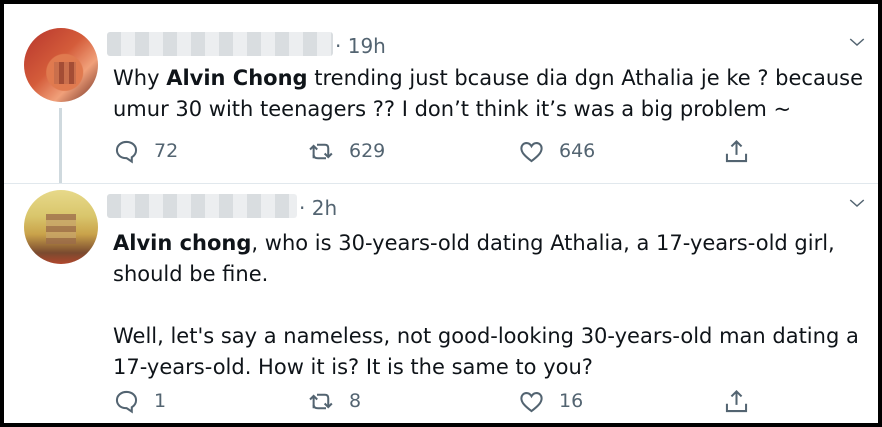 Image resolution: width=882 pixels, height=427 pixels. I want to click on reply-count: 72, so click(166, 151).